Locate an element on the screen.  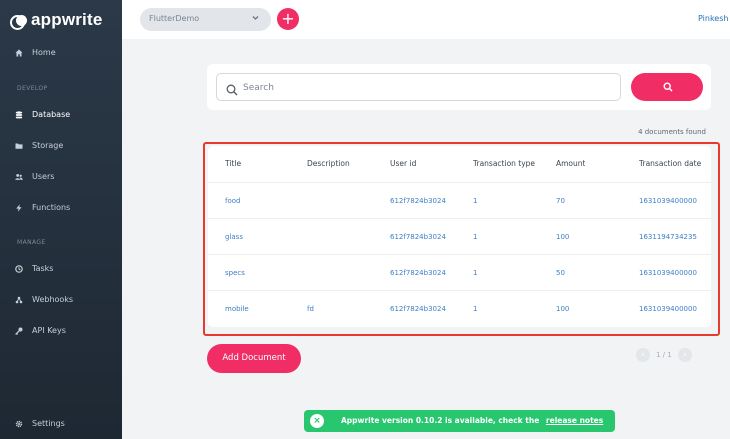
documents-count: 4 documents found is located at coordinates (672, 132).